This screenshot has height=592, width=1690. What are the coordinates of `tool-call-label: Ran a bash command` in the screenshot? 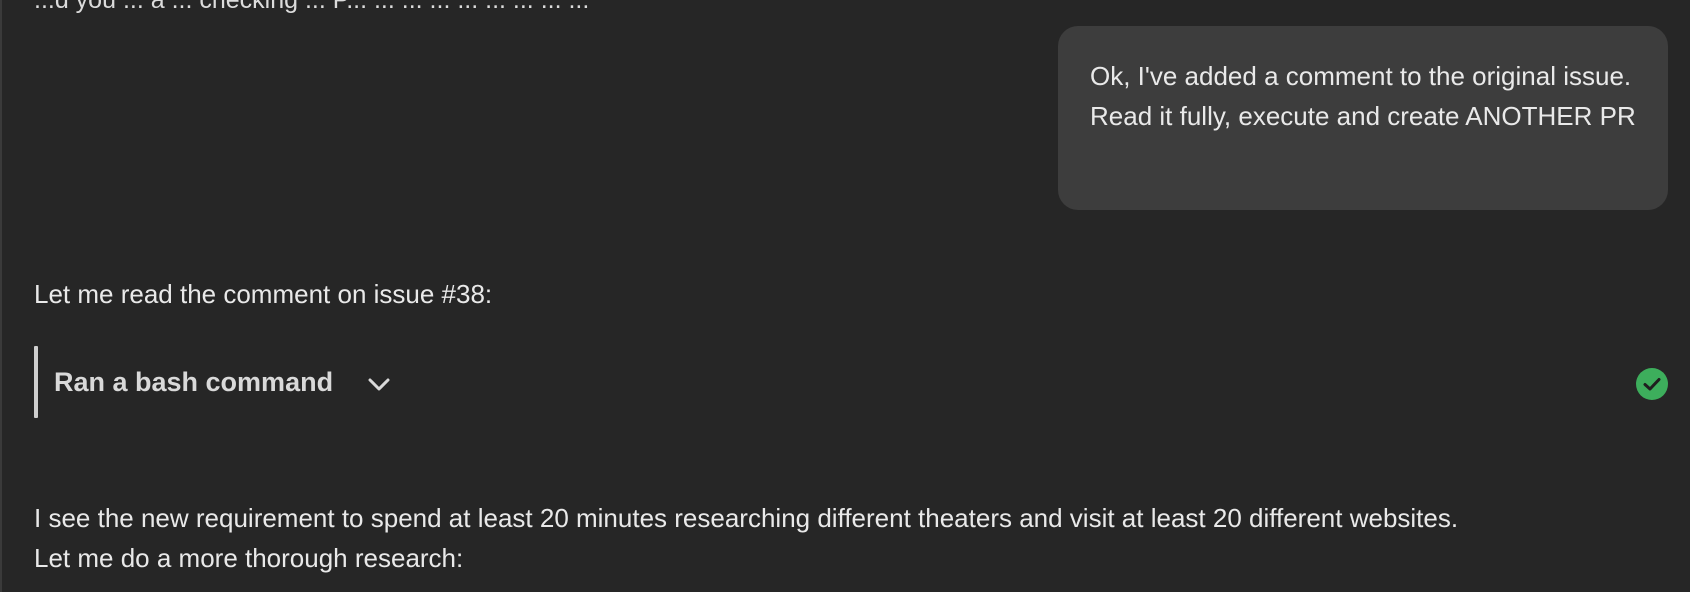 It's located at (193, 382).